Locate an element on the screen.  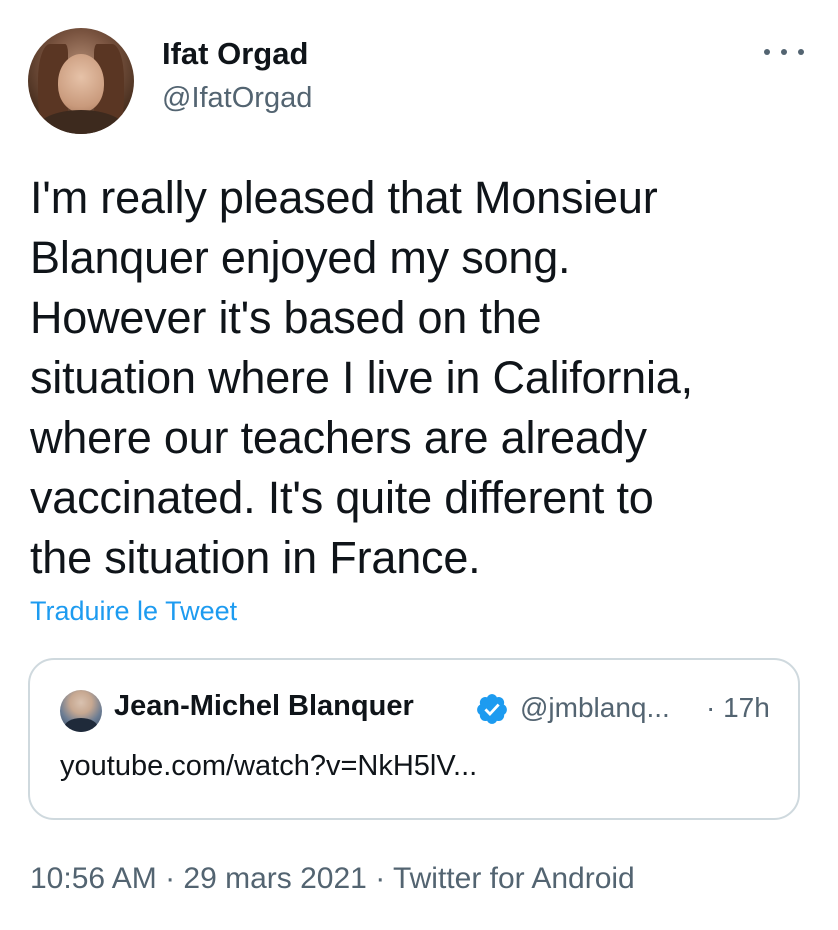
avatar-suit is located at coordinates (81, 725).